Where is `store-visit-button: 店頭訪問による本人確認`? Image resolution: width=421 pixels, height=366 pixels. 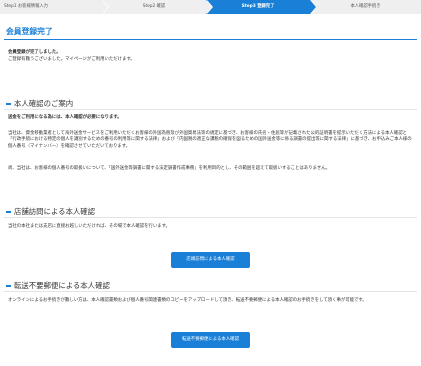 store-visit-button: 店頭訪問による本人確認 is located at coordinates (210, 260).